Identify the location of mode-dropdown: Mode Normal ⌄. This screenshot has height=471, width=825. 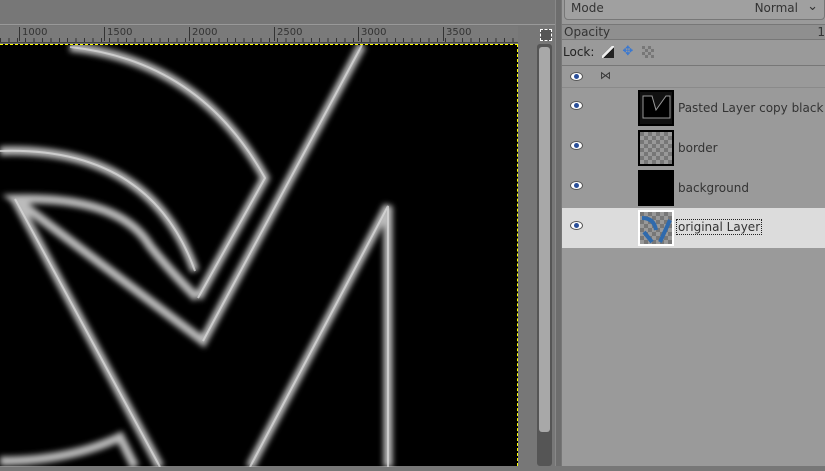
(694, 10).